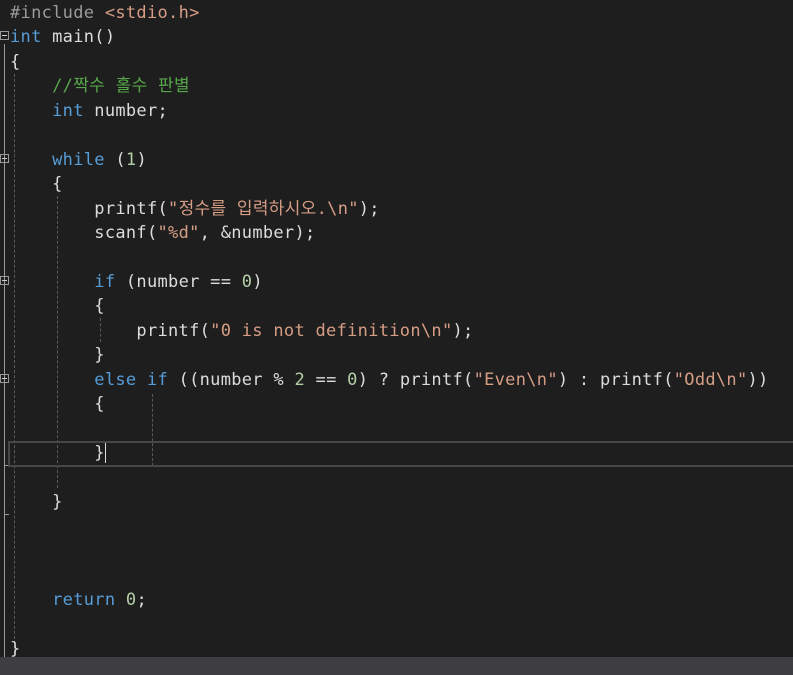  Describe the element at coordinates (105, 281) in the screenshot. I see `code-token: if` at that location.